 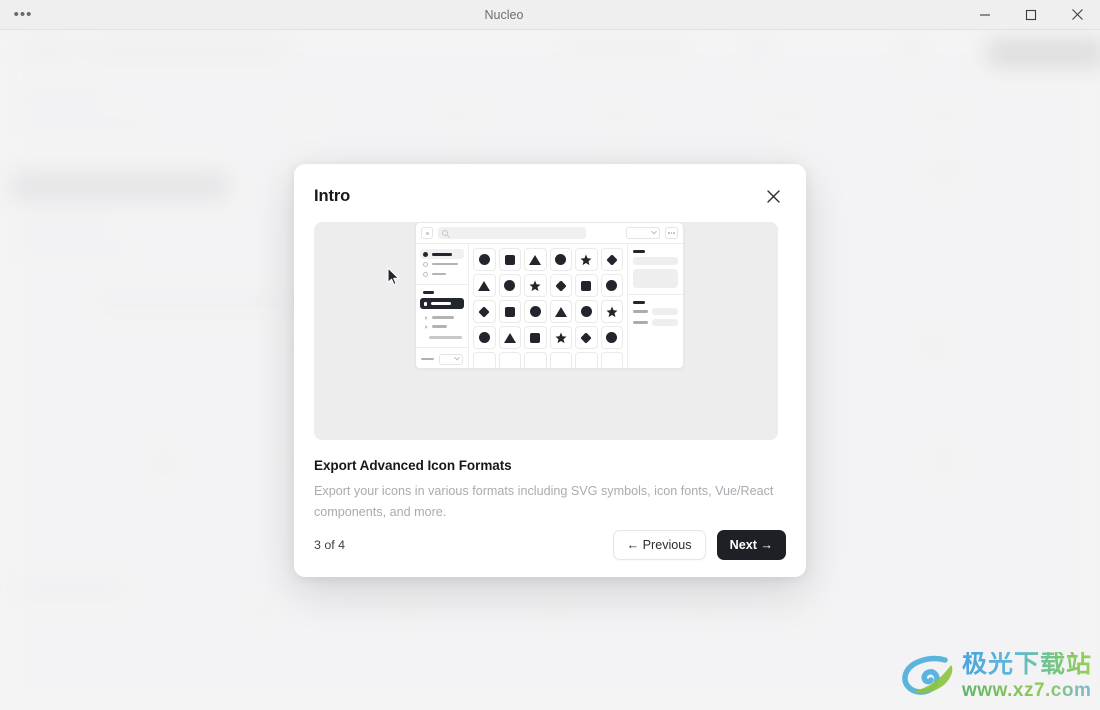 What do you see at coordinates (425, 303) in the screenshot?
I see `folder-icon` at bounding box center [425, 303].